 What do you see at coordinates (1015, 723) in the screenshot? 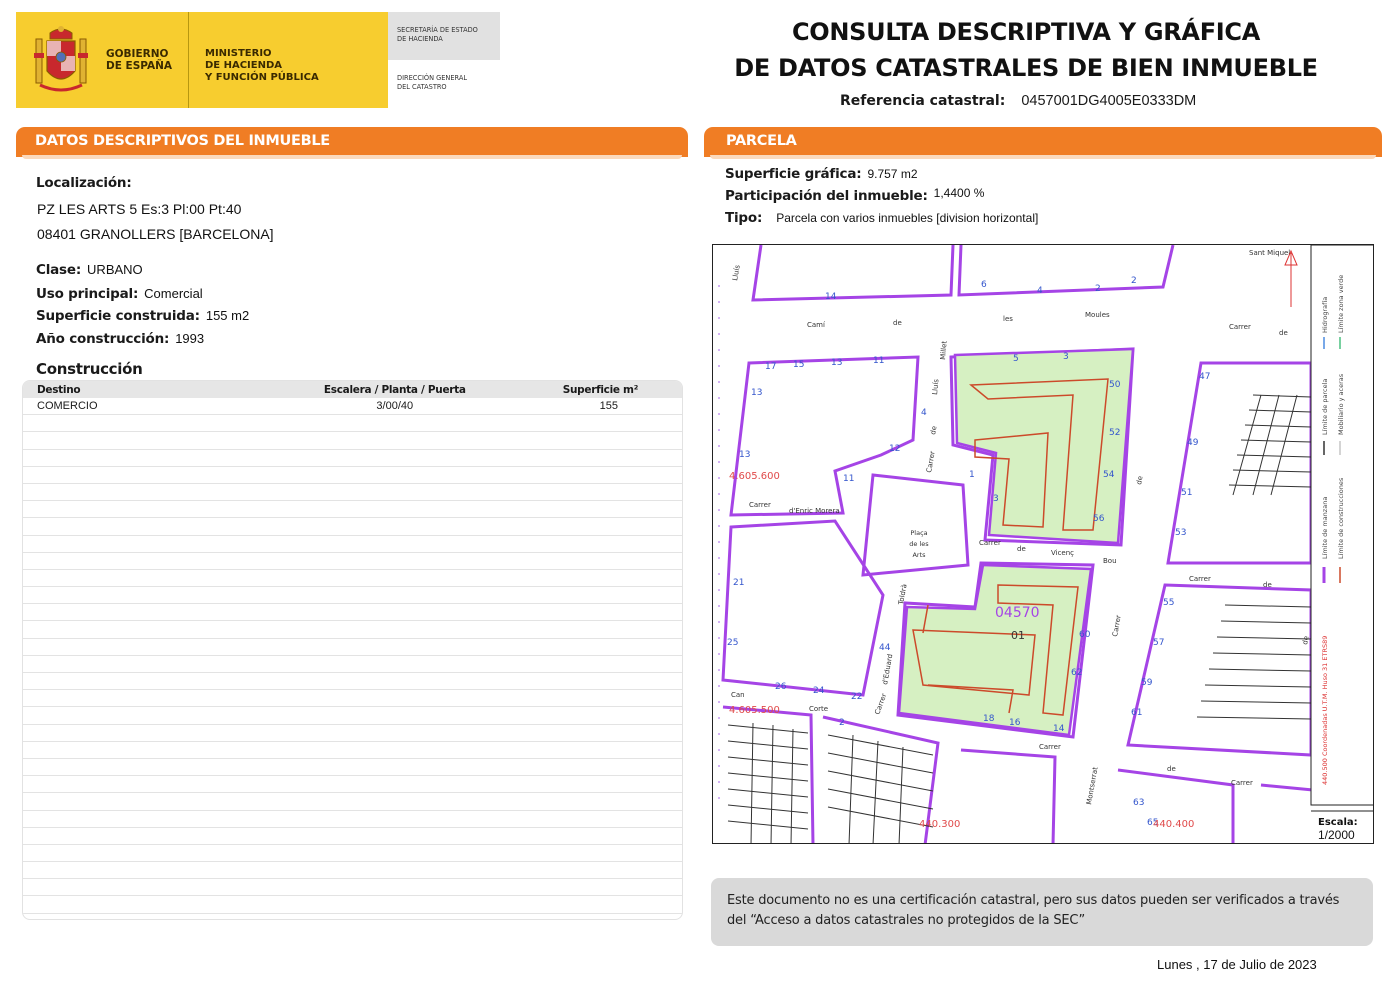
I see `svg-text: 16` at bounding box center [1015, 723].